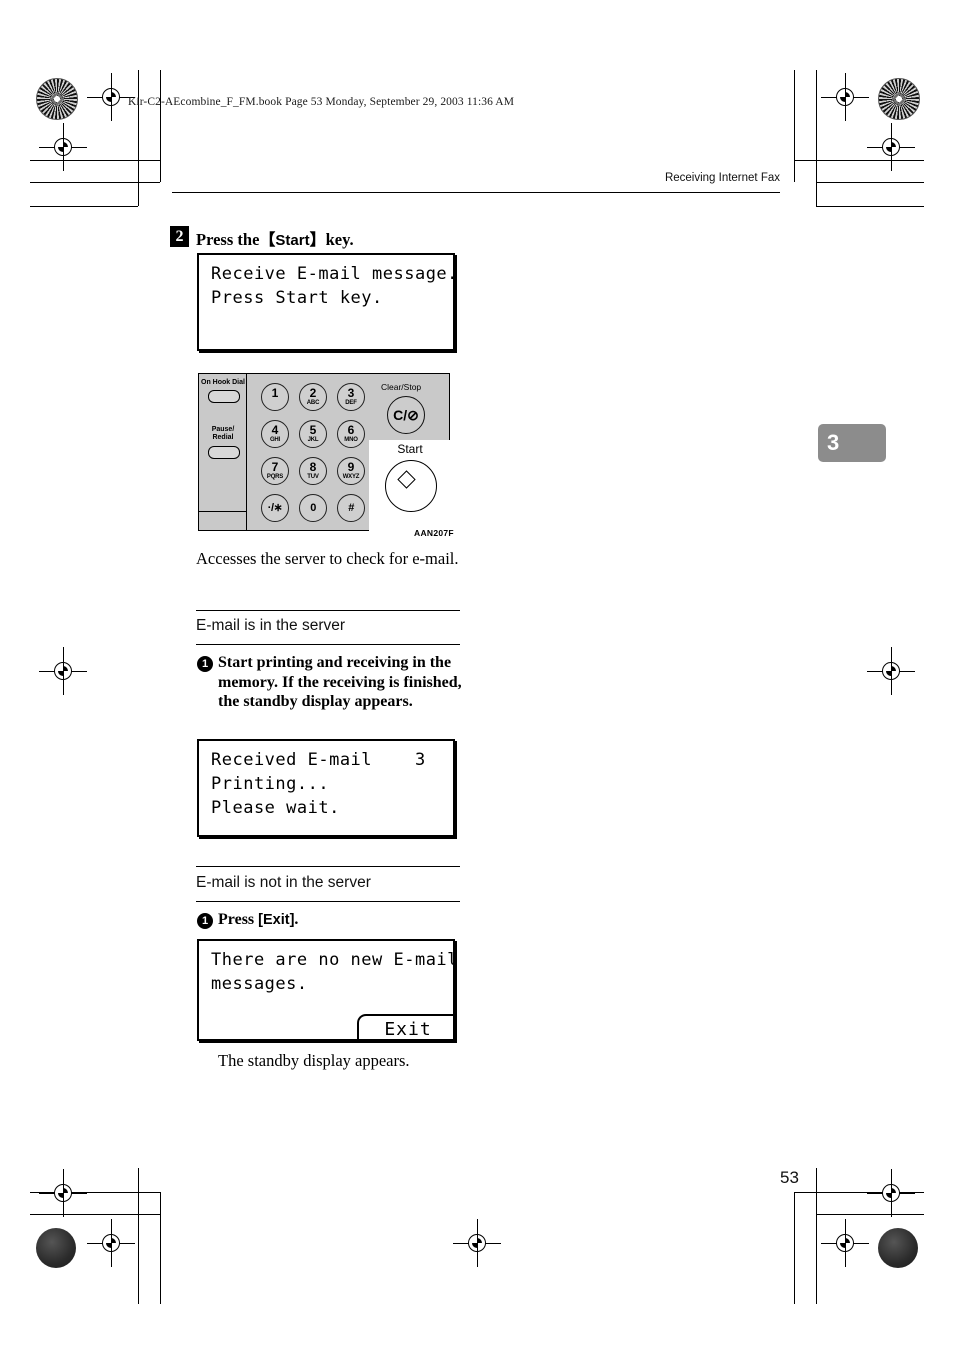  I want to click on lcd-line-3: Please wait., so click(275, 808).